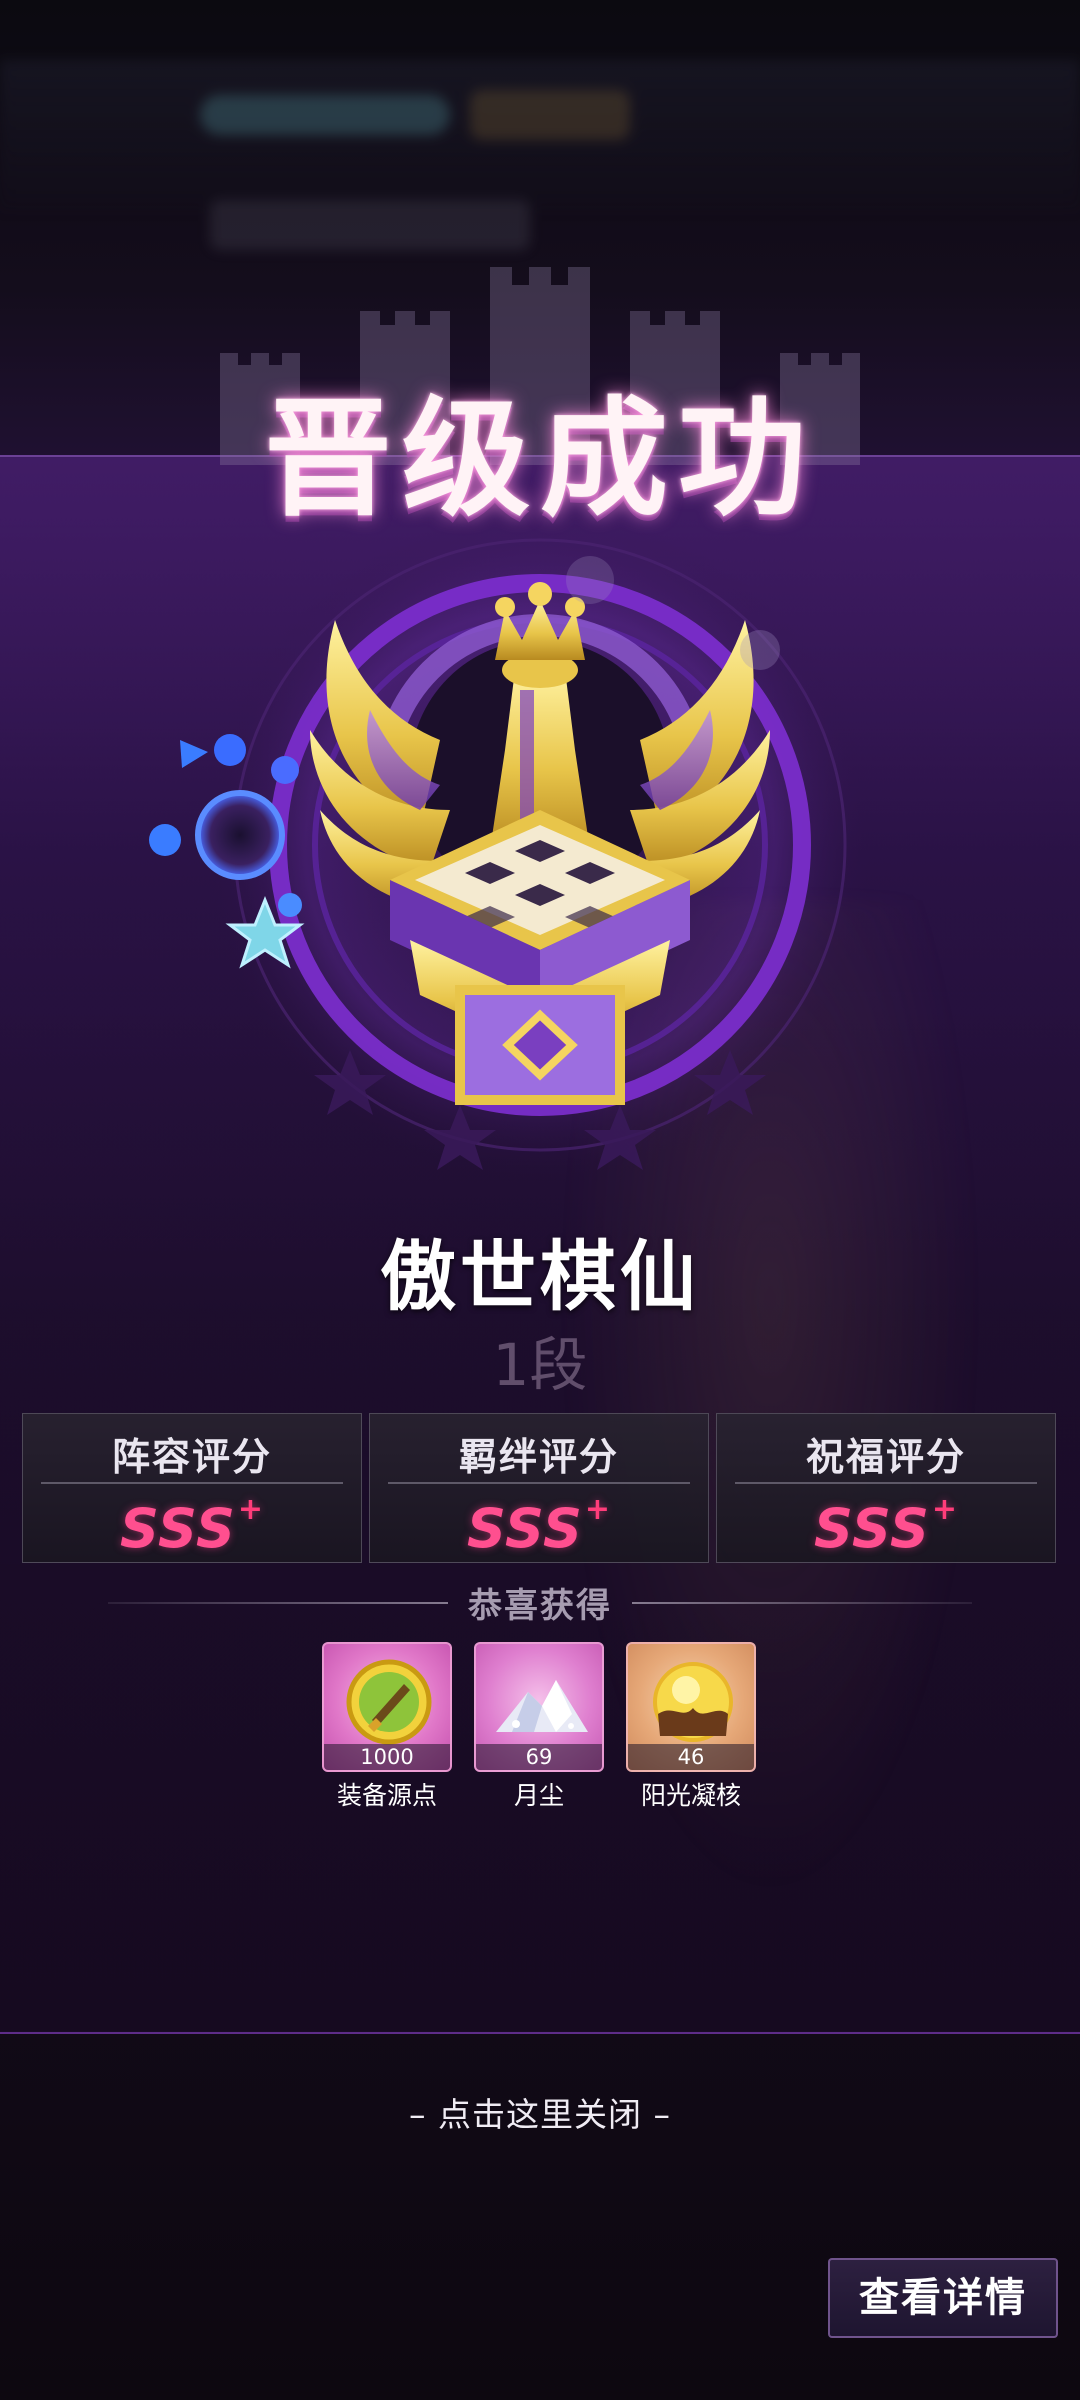 This screenshot has height=2400, width=1080. I want to click on score-card-blessing: 祝福评分 SSS+, so click(886, 1488).